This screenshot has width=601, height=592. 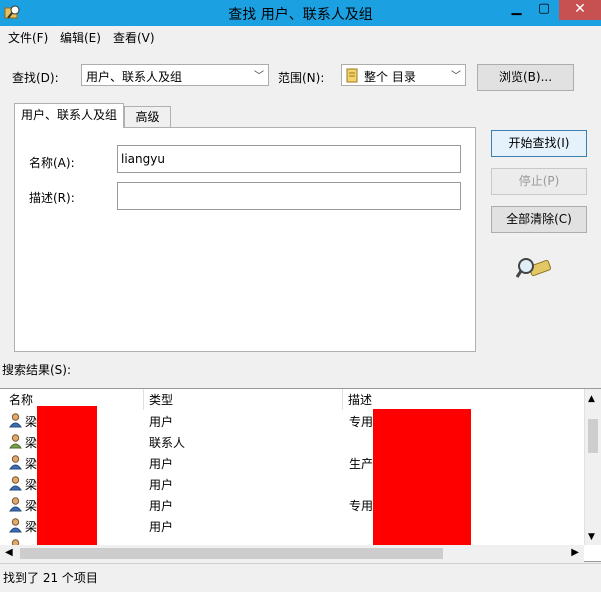 What do you see at coordinates (539, 219) in the screenshot?
I see `clear-all-button: 全部清除(C)` at bounding box center [539, 219].